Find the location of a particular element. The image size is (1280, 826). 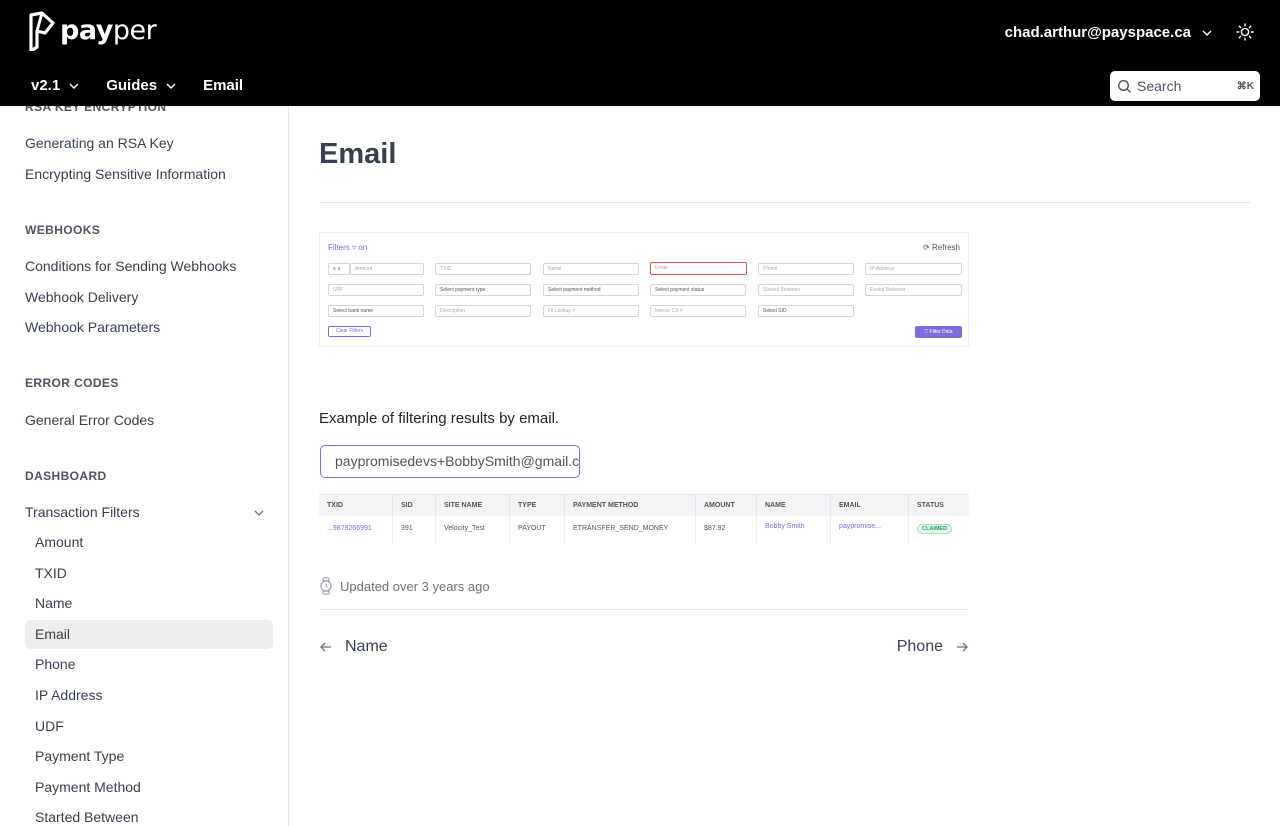

page-title: Email is located at coordinates (358, 154).